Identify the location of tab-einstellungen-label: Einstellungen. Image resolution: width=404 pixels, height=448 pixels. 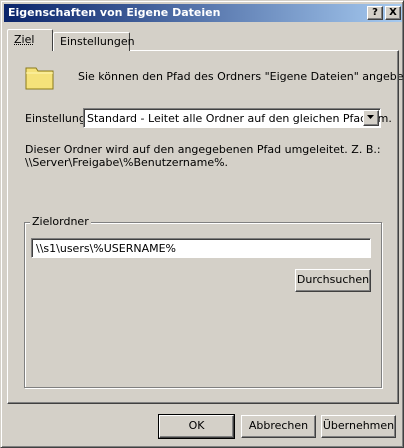
(97, 41).